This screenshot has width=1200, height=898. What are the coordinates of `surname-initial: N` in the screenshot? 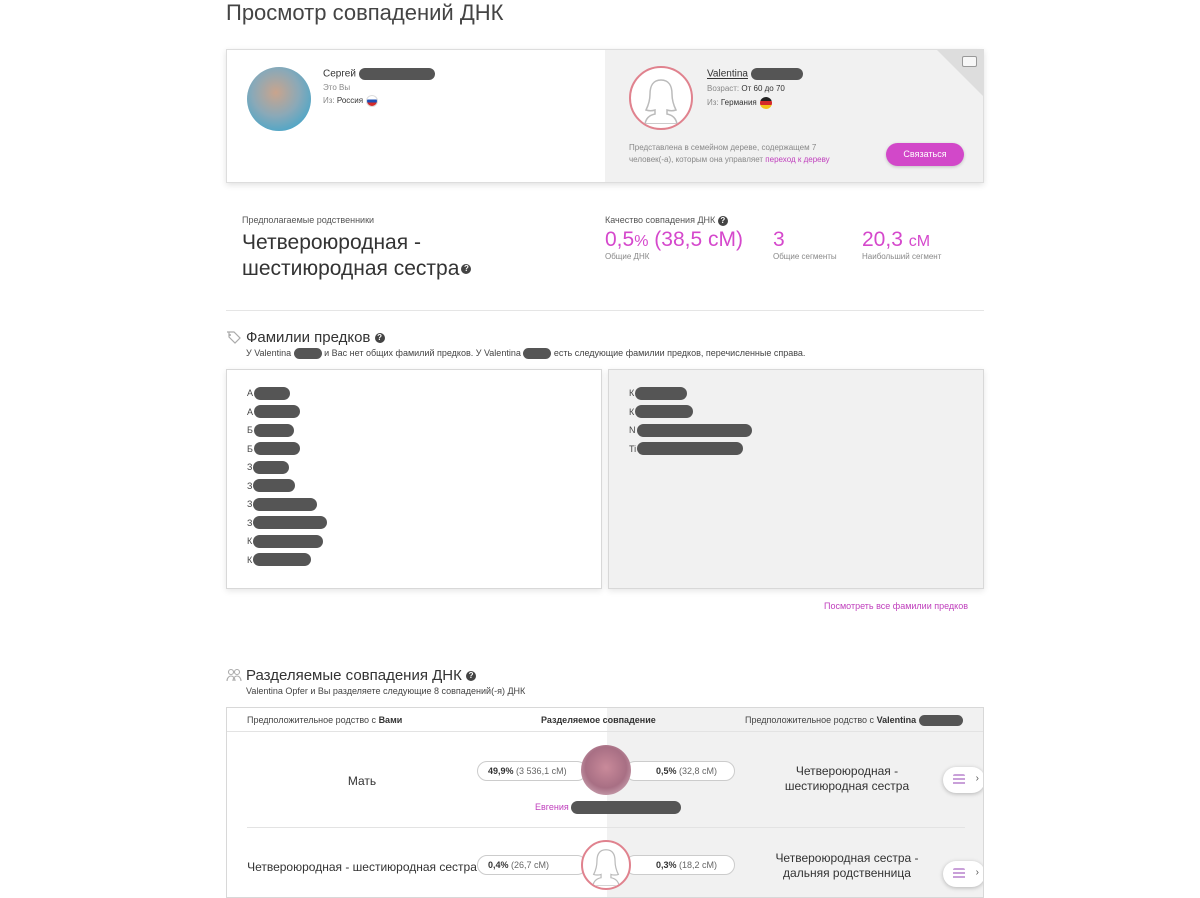 It's located at (632, 430).